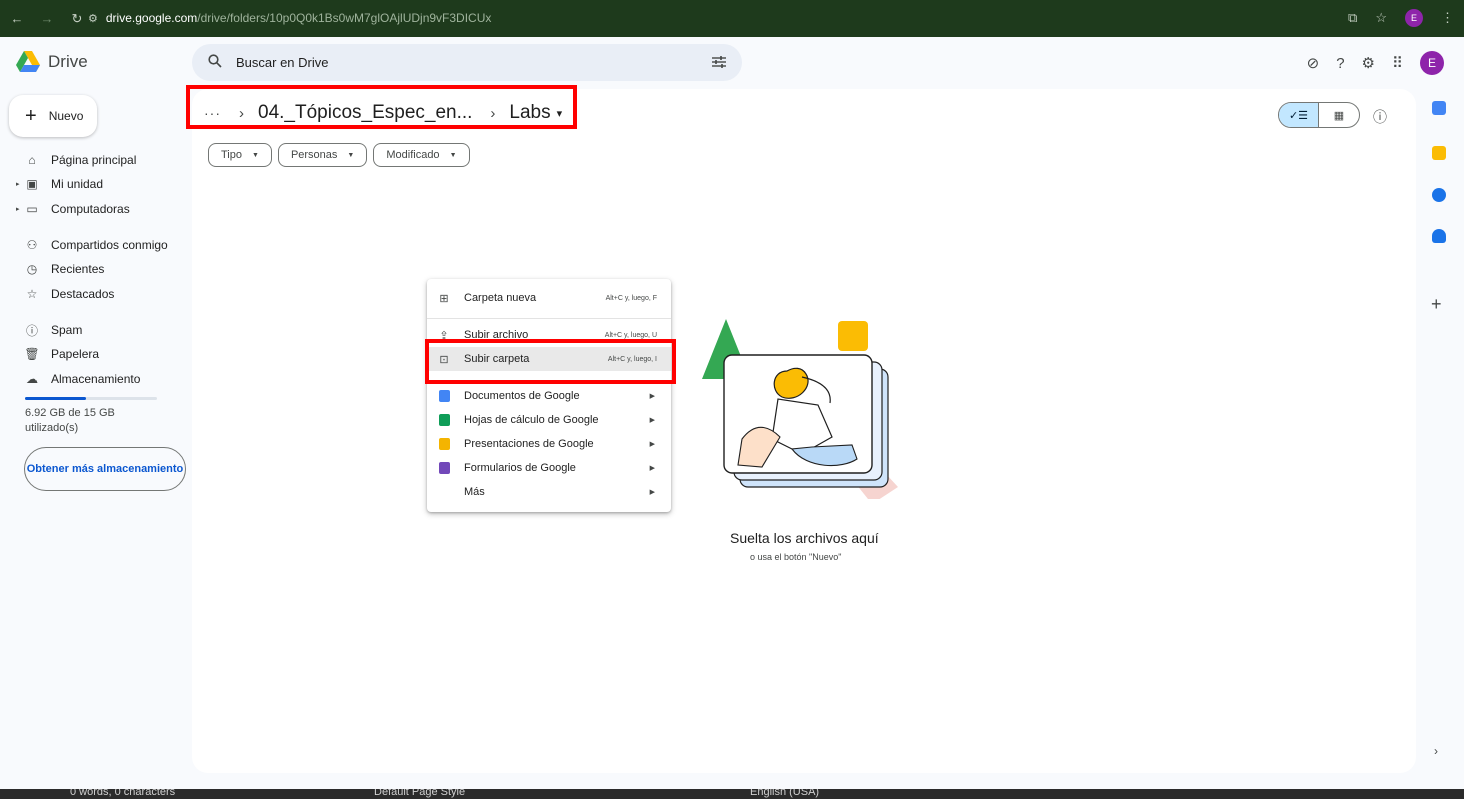 The width and height of the screenshot is (1464, 799). Describe the element at coordinates (95, 245) in the screenshot. I see `sidebar-item-shared: ⚇ Compartidos conmigo` at that location.